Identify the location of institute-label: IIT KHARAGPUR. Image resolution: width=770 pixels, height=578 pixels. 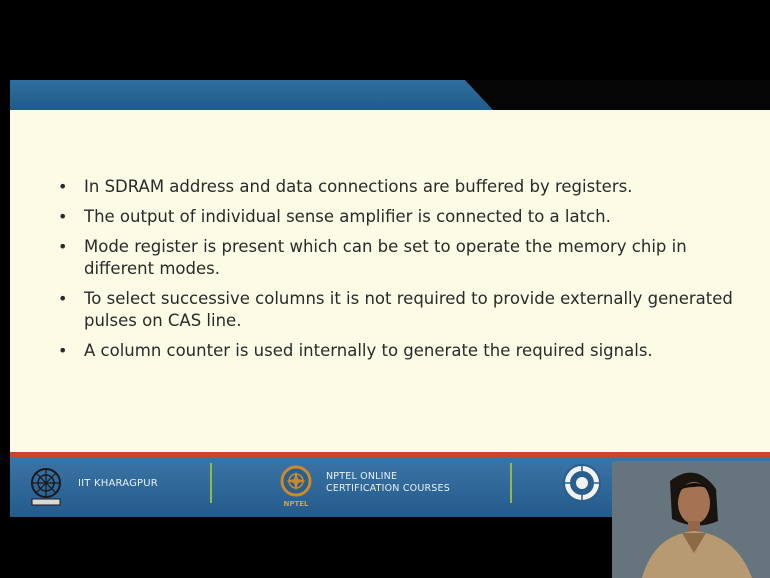
(118, 483).